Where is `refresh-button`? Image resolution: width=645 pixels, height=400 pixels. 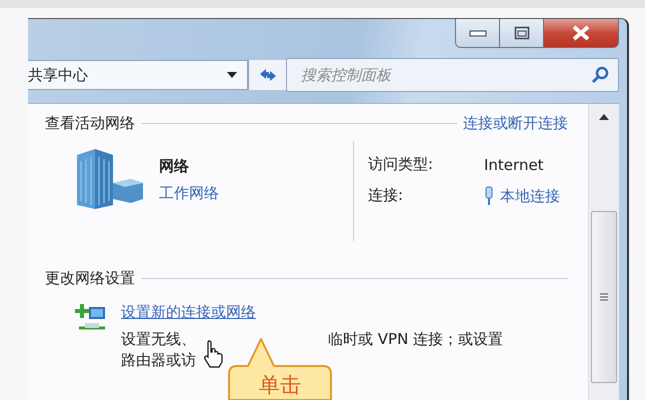
refresh-button is located at coordinates (267, 75).